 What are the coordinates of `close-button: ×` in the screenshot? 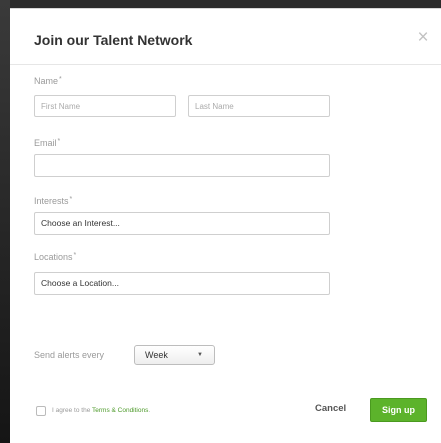 It's located at (423, 38).